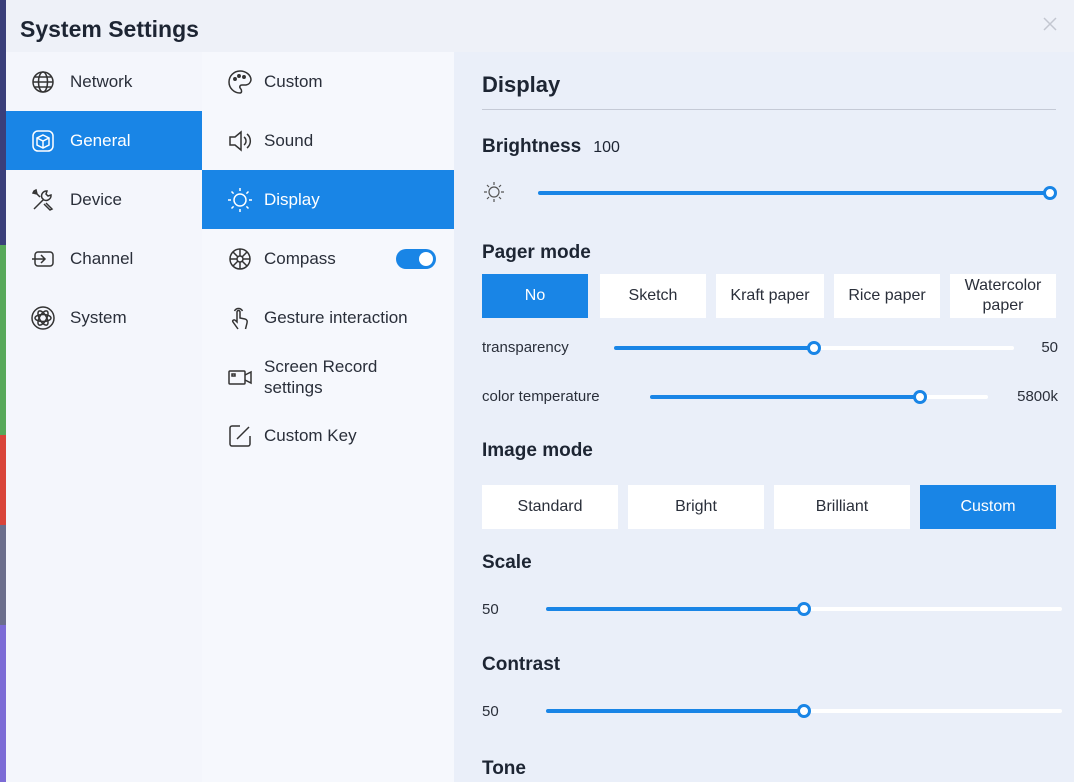 The height and width of the screenshot is (782, 1074). What do you see at coordinates (1049, 347) in the screenshot?
I see `transparency-value: 50` at bounding box center [1049, 347].